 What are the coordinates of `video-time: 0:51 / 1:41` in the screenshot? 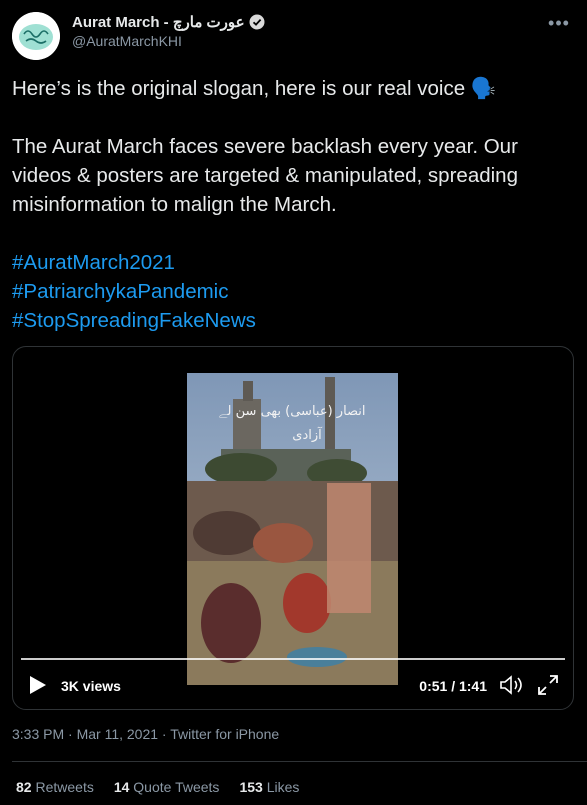 It's located at (453, 686).